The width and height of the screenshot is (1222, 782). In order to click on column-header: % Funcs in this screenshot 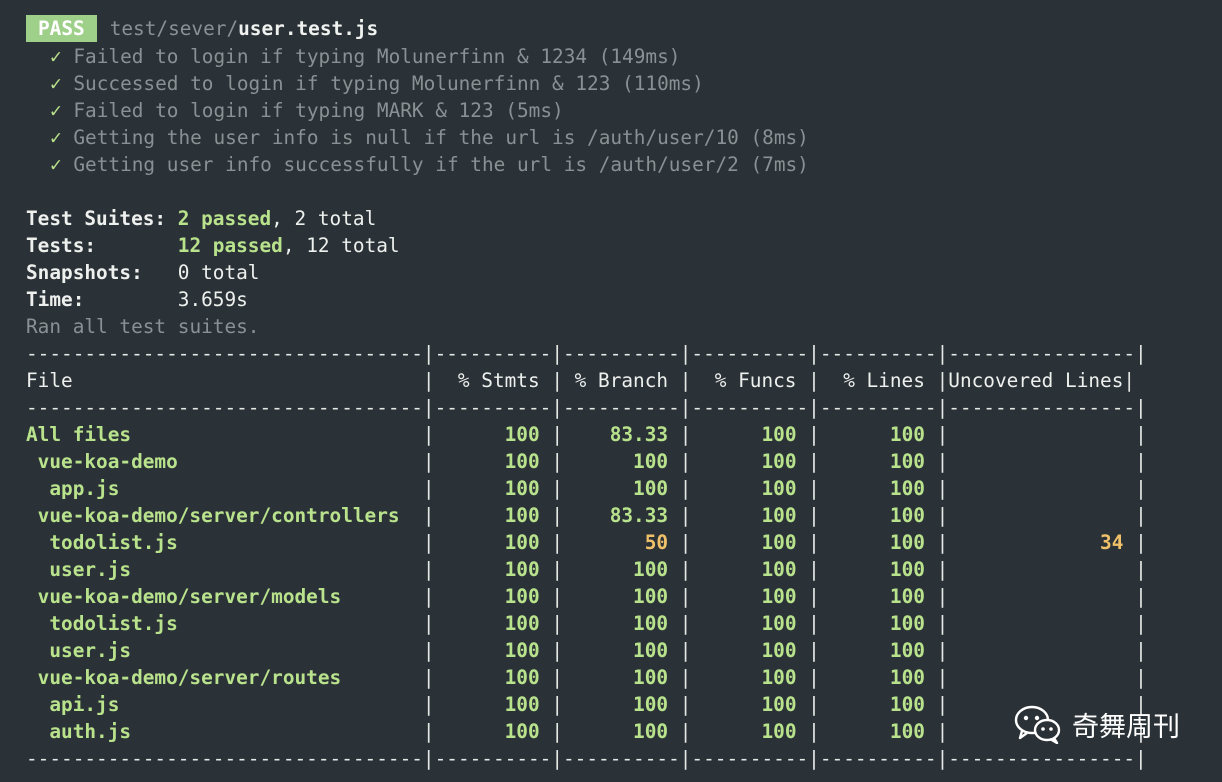, I will do `click(755, 380)`.